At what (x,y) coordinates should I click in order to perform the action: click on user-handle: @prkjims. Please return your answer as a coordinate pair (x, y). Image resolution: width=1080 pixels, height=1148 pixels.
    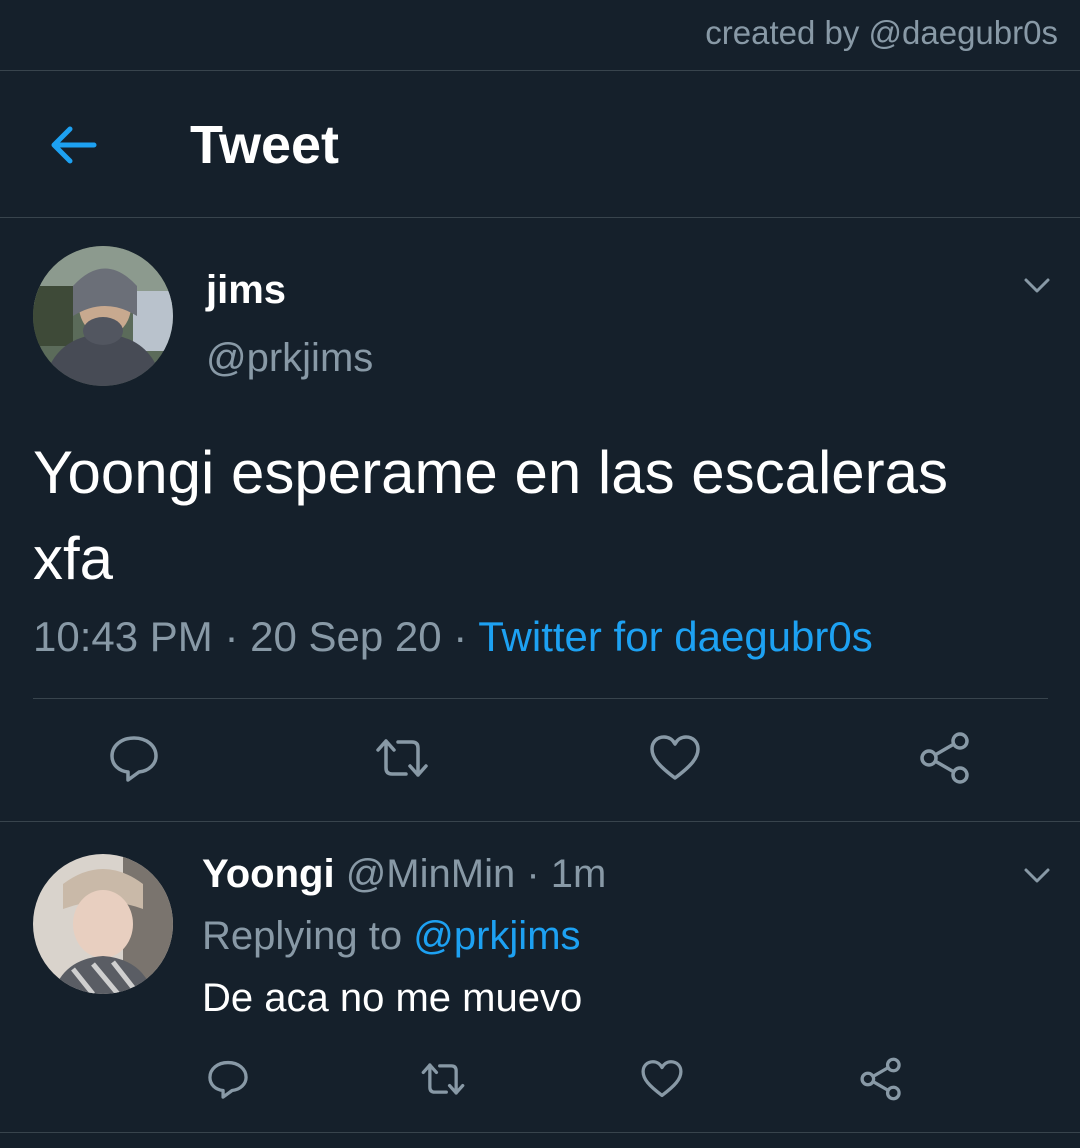
    Looking at the image, I should click on (289, 358).